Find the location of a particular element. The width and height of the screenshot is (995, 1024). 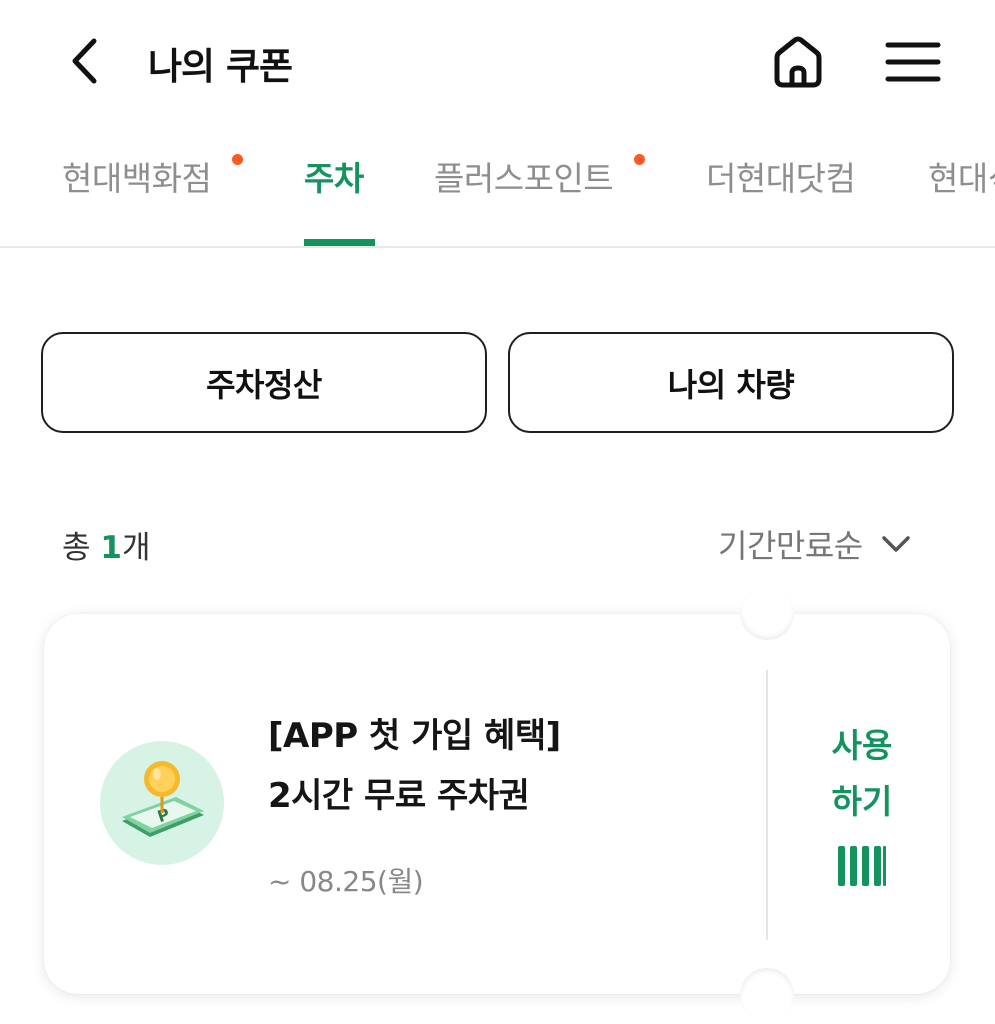

tab-plus-point: 플러스포인트 is located at coordinates (524, 176).